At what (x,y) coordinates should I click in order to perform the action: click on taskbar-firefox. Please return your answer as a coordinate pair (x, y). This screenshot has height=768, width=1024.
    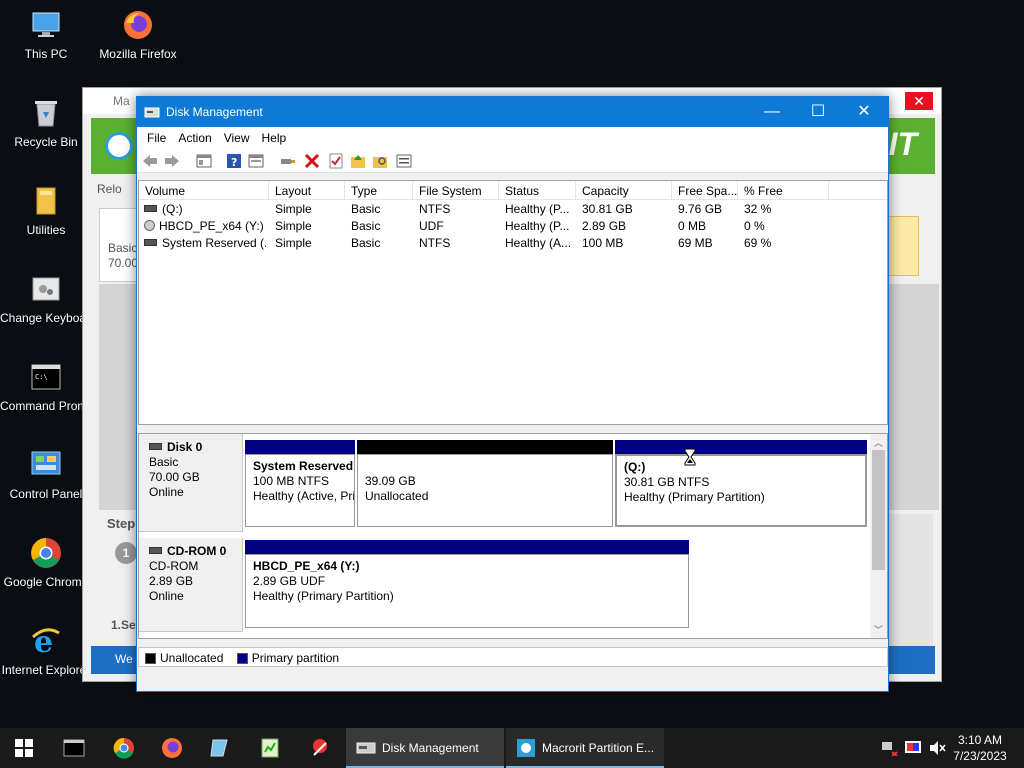
    Looking at the image, I should click on (172, 748).